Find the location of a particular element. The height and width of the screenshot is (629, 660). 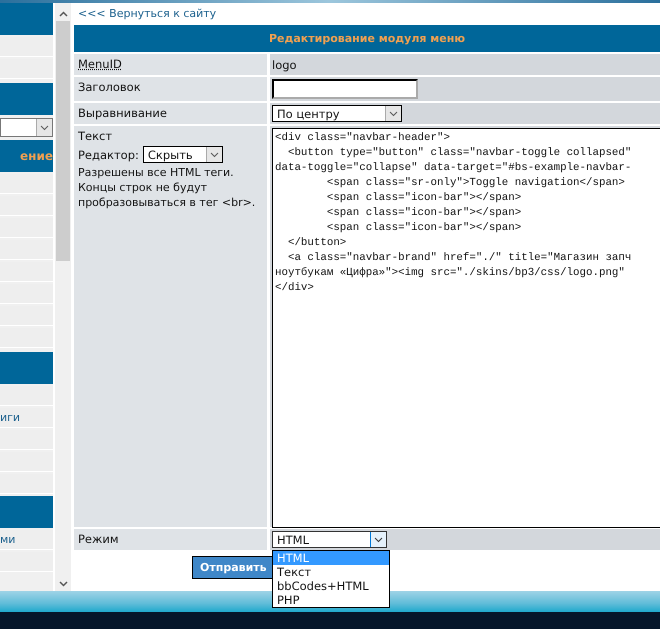

field-label: Заголовок is located at coordinates (110, 87).